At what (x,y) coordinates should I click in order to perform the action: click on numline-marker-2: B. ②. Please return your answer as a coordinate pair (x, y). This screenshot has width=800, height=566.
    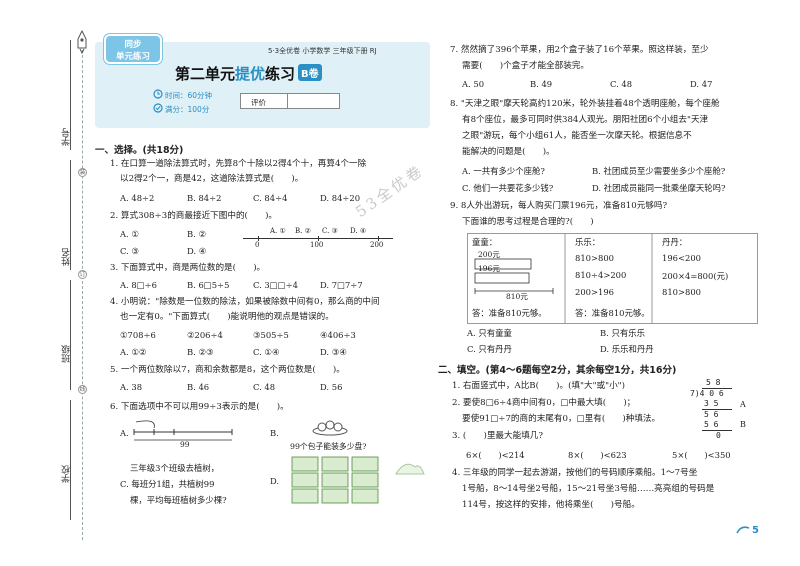
    Looking at the image, I should click on (303, 231).